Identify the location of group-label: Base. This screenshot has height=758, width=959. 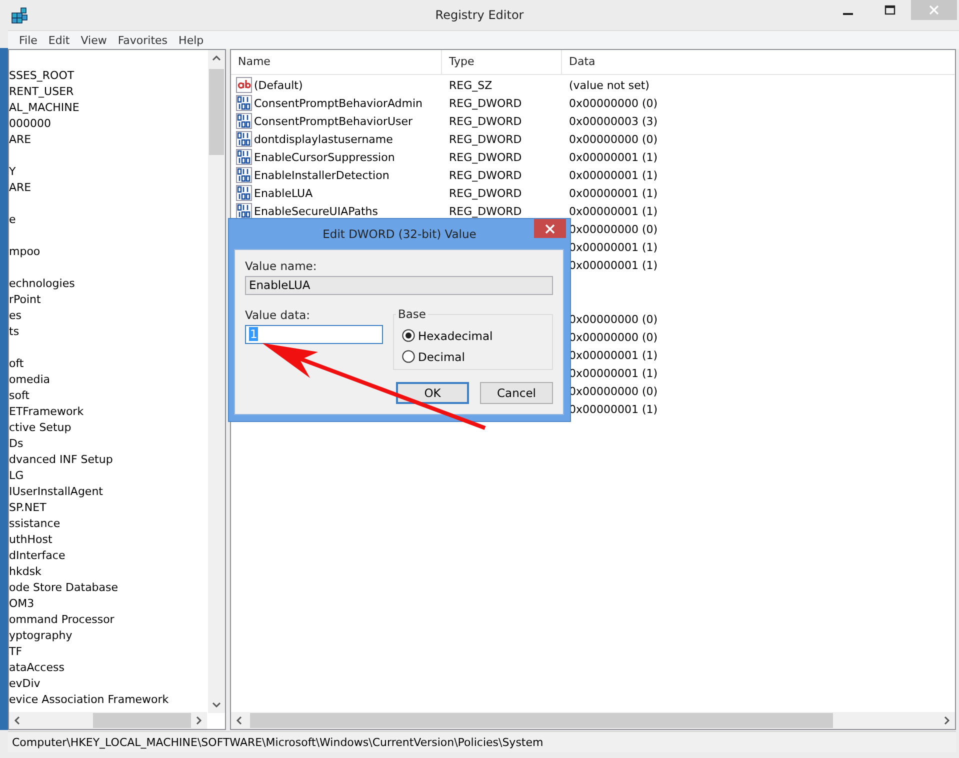
(412, 314).